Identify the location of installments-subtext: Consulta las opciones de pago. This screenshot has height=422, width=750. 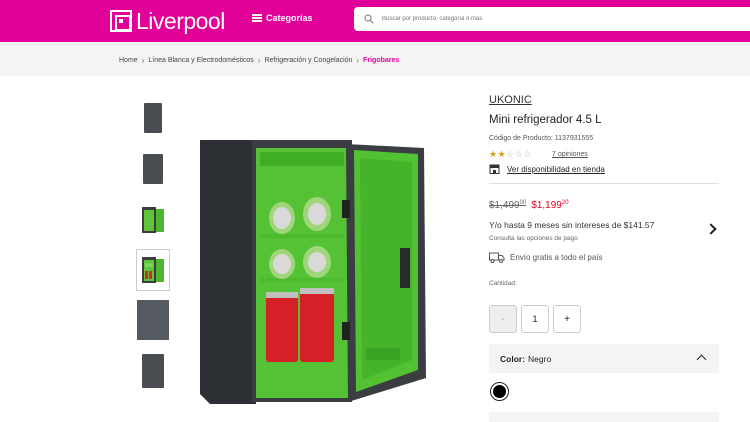
(533, 238).